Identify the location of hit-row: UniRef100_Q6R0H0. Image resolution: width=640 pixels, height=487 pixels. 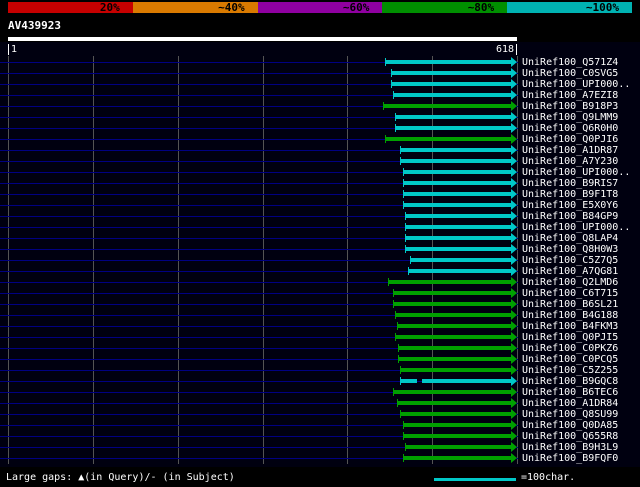
(320, 128).